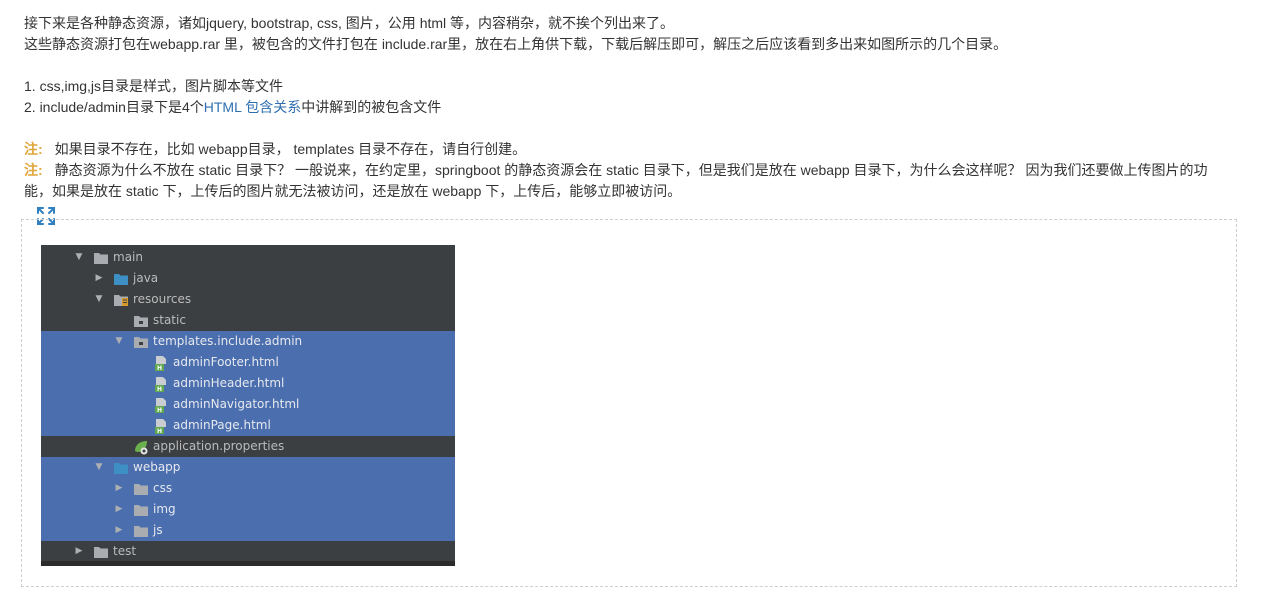 The height and width of the screenshot is (614, 1266). Describe the element at coordinates (162, 299) in the screenshot. I see `tree-row-label: resources` at that location.